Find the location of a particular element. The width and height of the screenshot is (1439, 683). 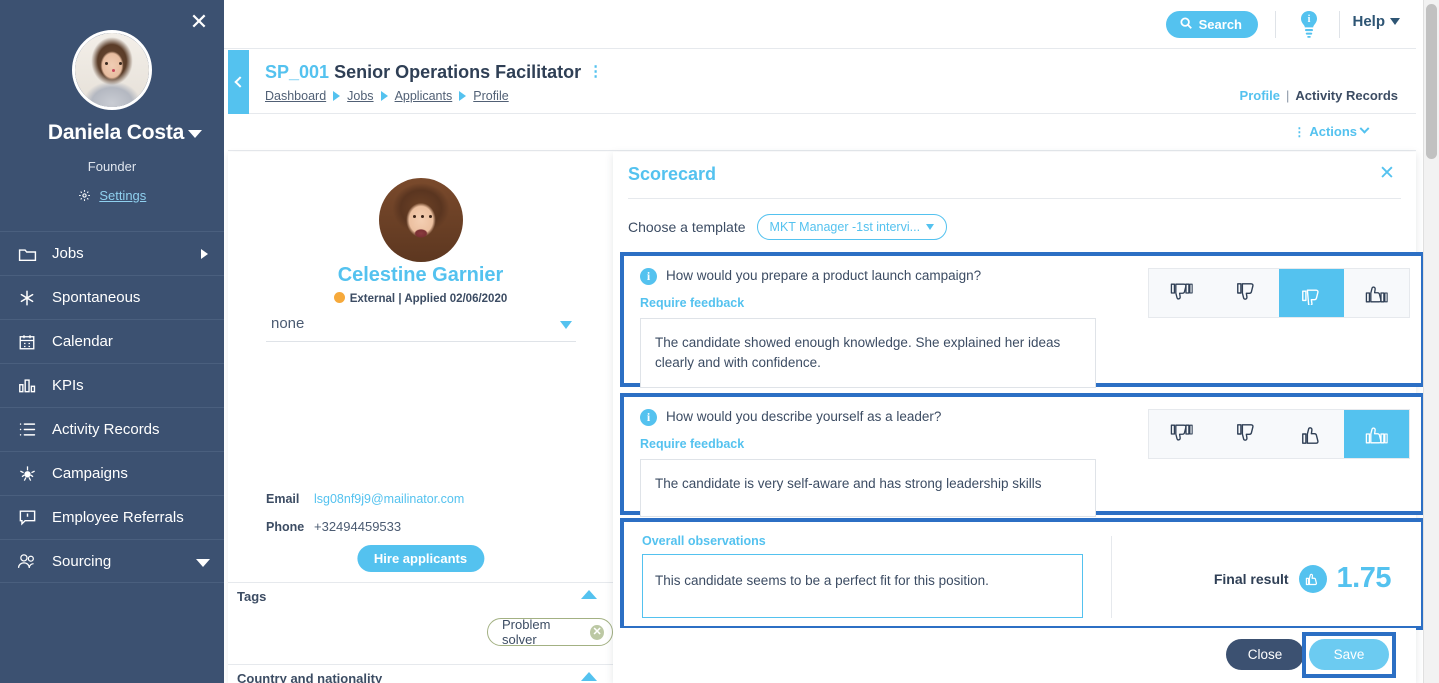

details-collapse-icon is located at coordinates (589, 676).